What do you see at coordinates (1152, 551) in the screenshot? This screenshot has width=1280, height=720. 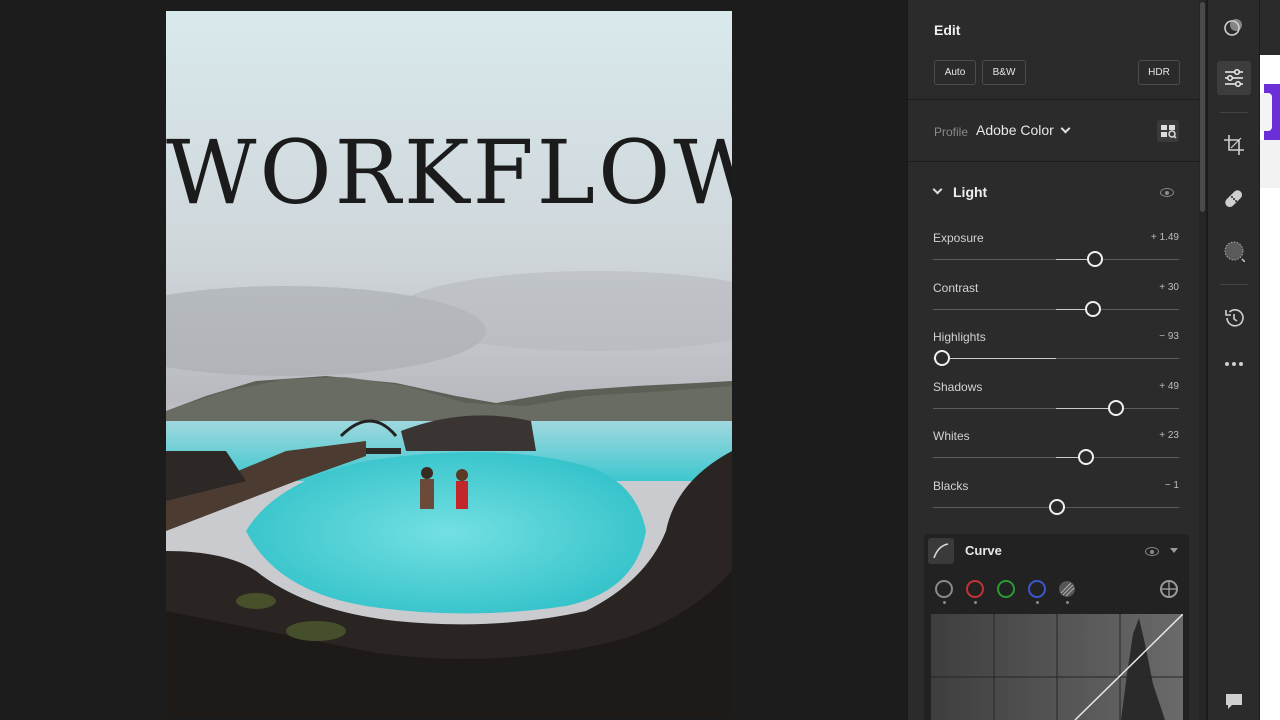 I see `curve-visibility-eye-icon` at bounding box center [1152, 551].